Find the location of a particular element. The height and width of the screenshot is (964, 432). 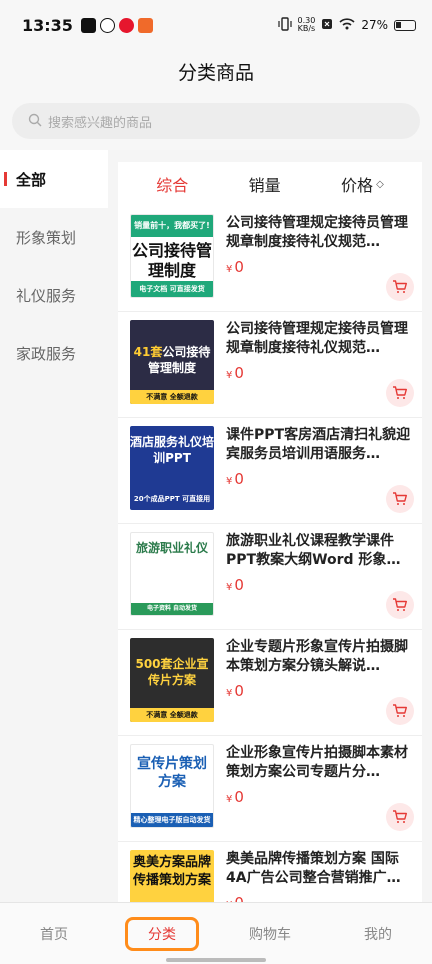

page-title: 分类商品 is located at coordinates (215, 72).